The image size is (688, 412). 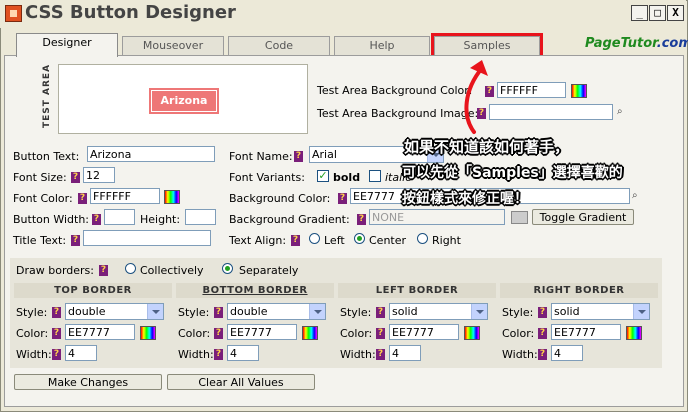 What do you see at coordinates (173, 45) in the screenshot?
I see `tab-mouseover: Mouseover` at bounding box center [173, 45].